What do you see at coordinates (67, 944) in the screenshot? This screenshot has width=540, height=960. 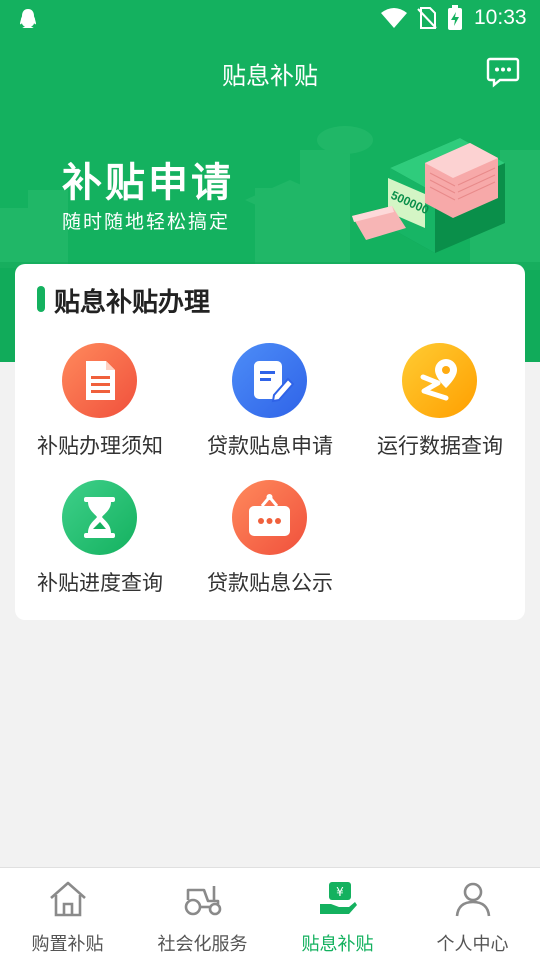 I see `tab-label: 购置补贴` at bounding box center [67, 944].